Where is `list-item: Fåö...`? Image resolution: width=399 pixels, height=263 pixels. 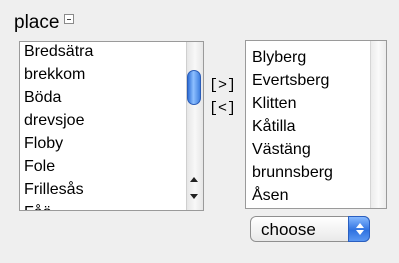
list-item: Fåö... is located at coordinates (58, 205).